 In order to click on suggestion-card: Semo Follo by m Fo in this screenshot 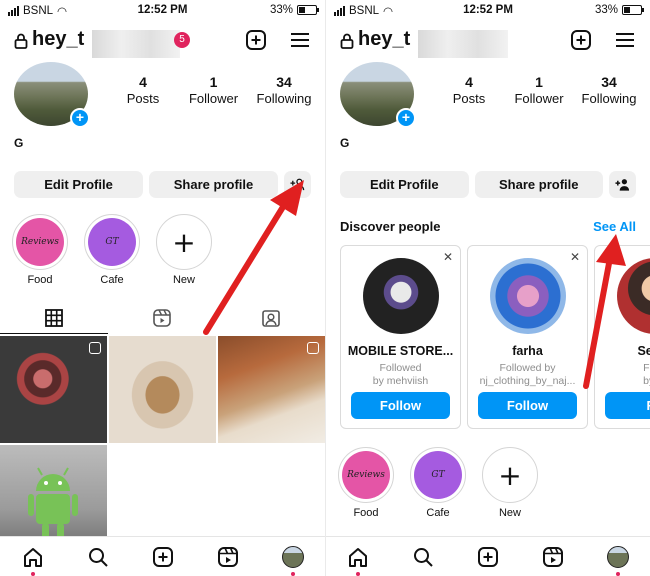, I will do `click(622, 337)`.